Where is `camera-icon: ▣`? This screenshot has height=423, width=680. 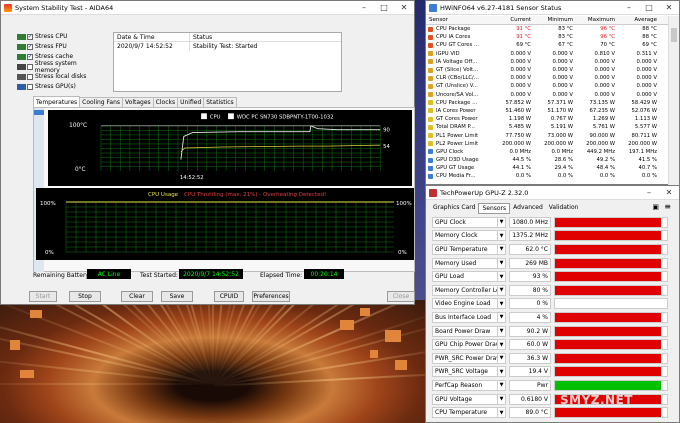
camera-icon: ▣ is located at coordinates (655, 207).